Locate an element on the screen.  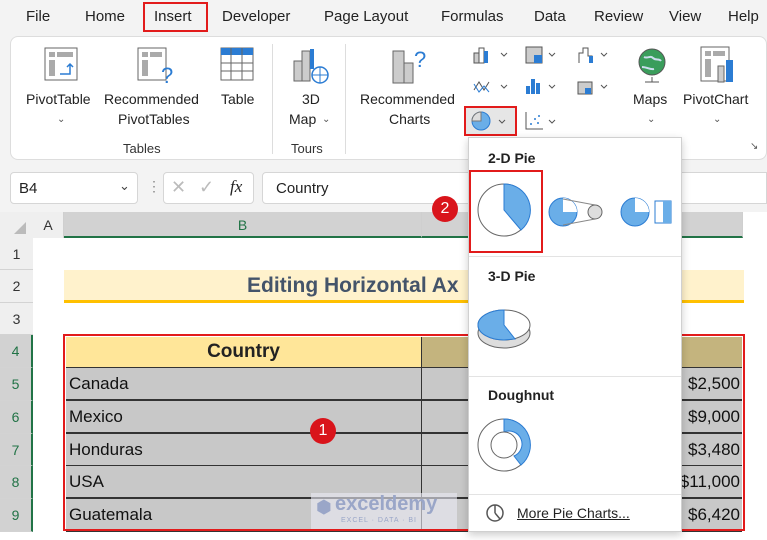
line-chart-button is located at coordinates (492, 86).